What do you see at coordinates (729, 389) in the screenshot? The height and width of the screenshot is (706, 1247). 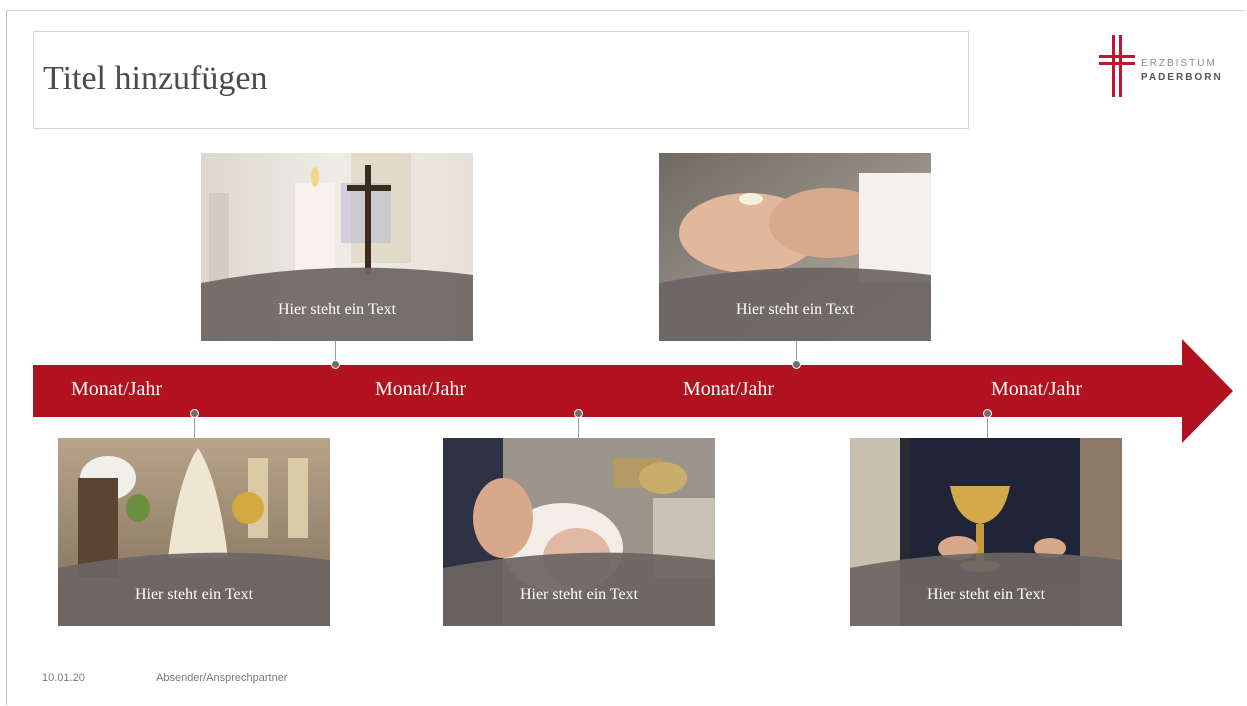 I see `timeline-month-label-3: Monat/Jahr` at bounding box center [729, 389].